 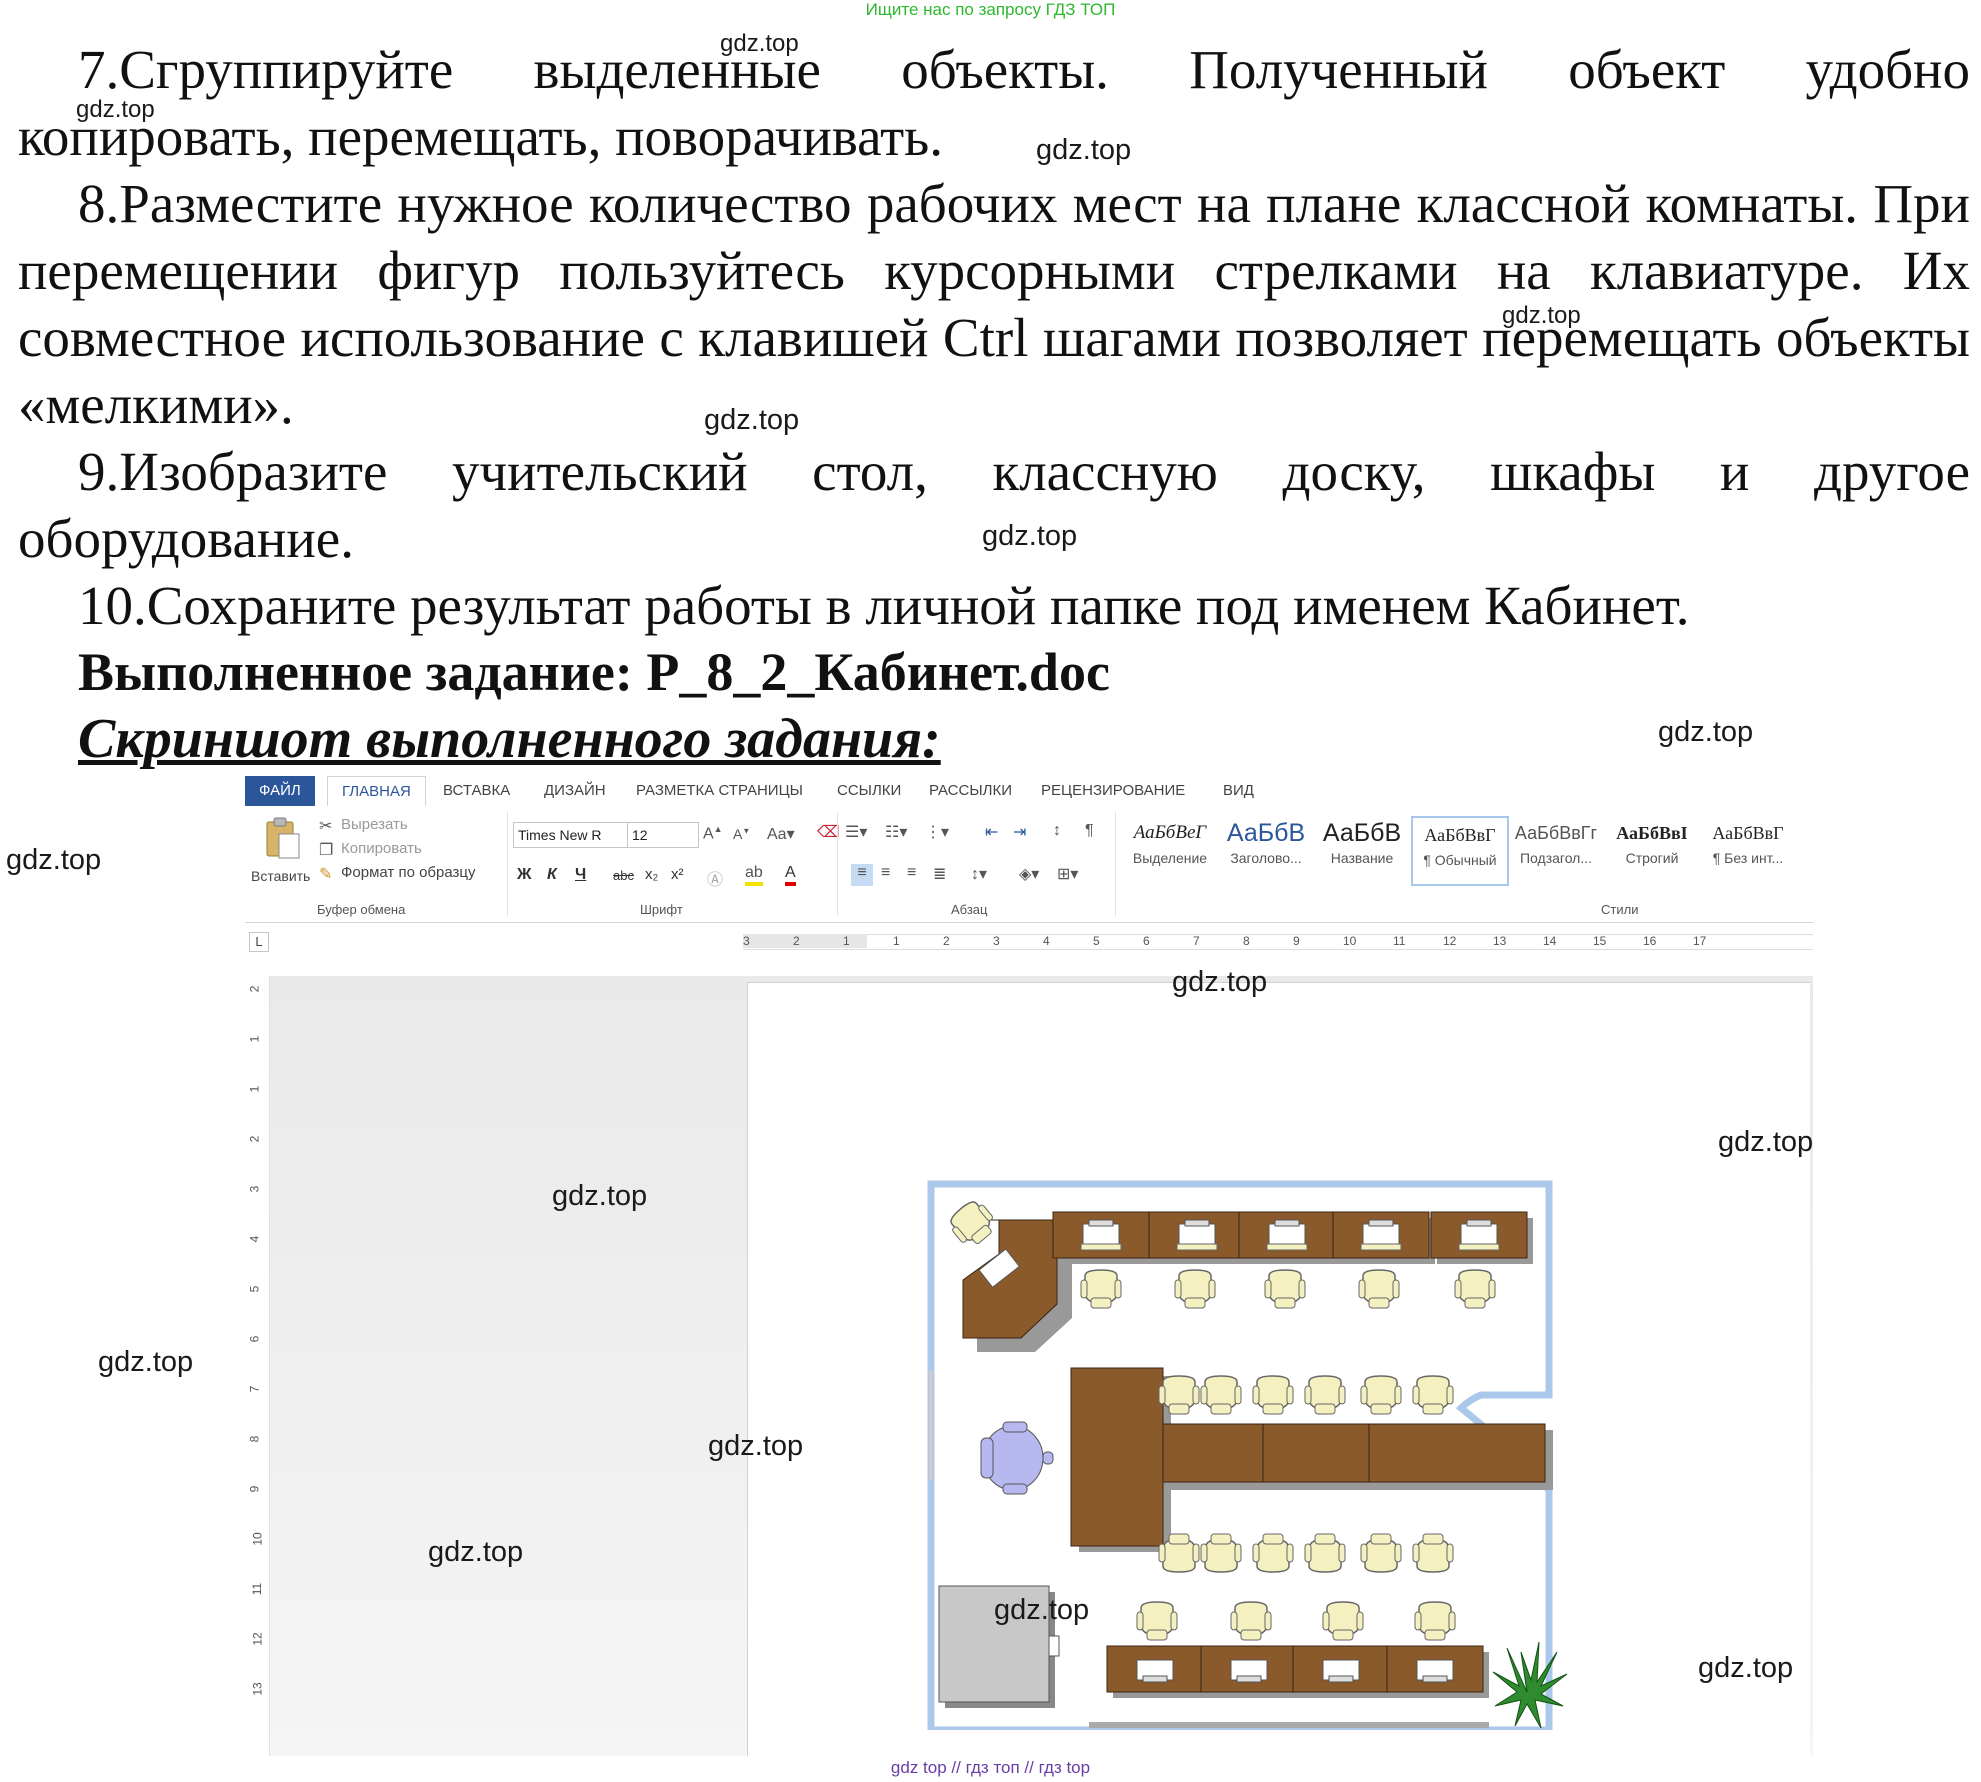 I want to click on wall-segment, so click(x=1289, y=1725).